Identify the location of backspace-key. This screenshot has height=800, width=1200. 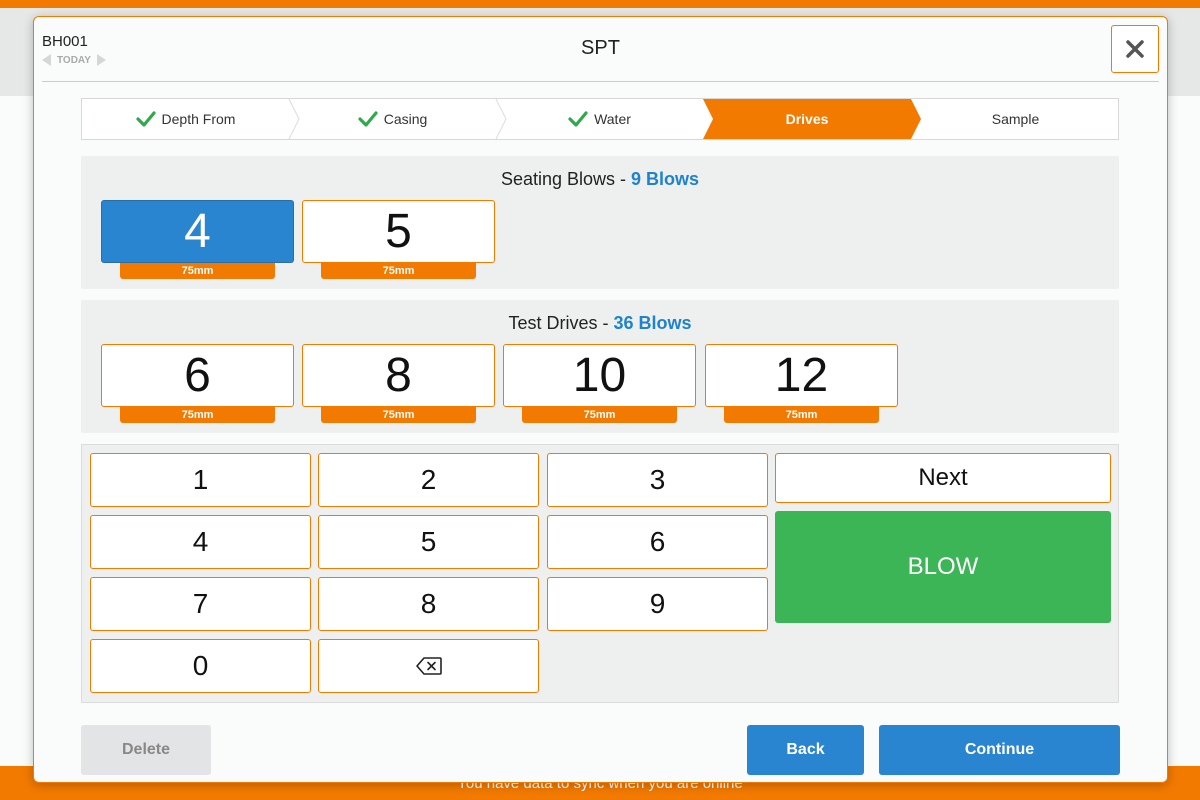
(428, 666).